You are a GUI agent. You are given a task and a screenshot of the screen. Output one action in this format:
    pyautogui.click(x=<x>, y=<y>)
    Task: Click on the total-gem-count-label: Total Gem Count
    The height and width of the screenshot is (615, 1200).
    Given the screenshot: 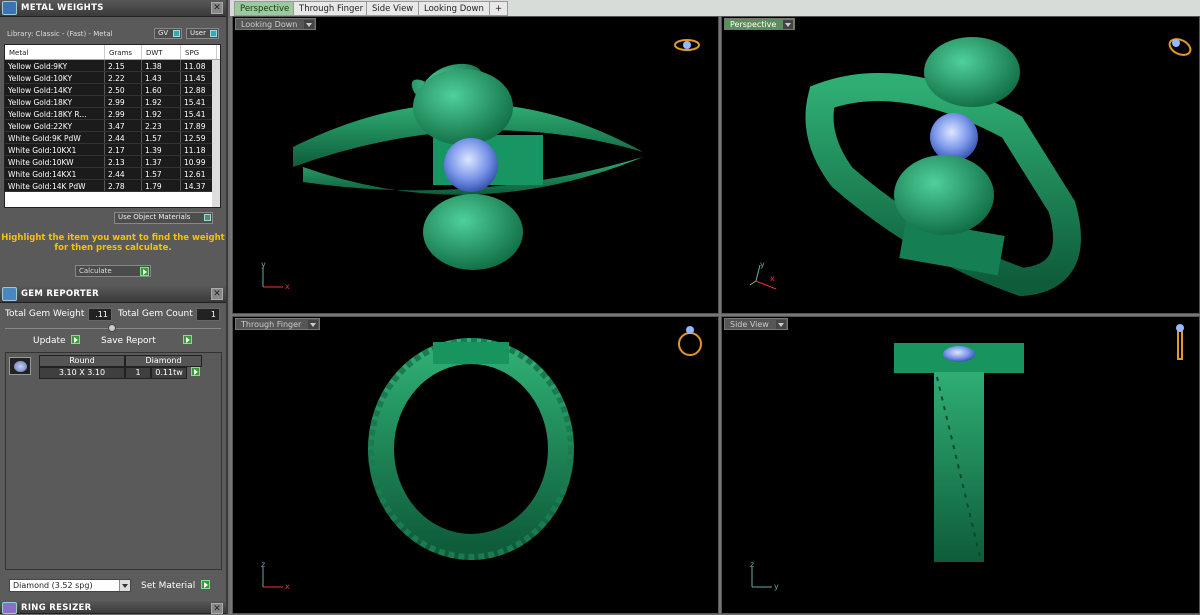 What is the action you would take?
    pyautogui.click(x=155, y=314)
    